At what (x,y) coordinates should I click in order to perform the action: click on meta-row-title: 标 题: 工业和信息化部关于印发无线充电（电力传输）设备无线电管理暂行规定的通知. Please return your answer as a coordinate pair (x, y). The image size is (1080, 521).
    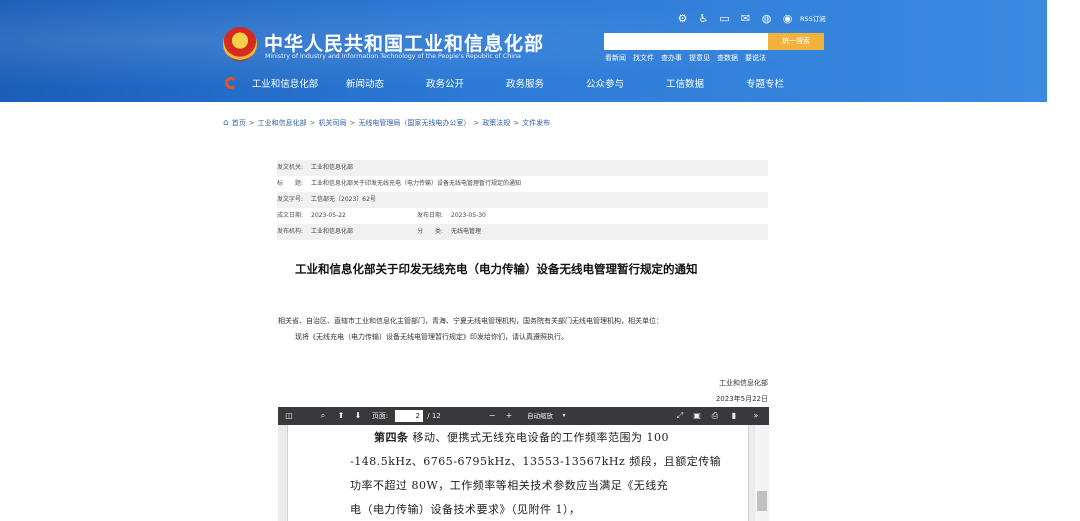
    Looking at the image, I should click on (522, 184).